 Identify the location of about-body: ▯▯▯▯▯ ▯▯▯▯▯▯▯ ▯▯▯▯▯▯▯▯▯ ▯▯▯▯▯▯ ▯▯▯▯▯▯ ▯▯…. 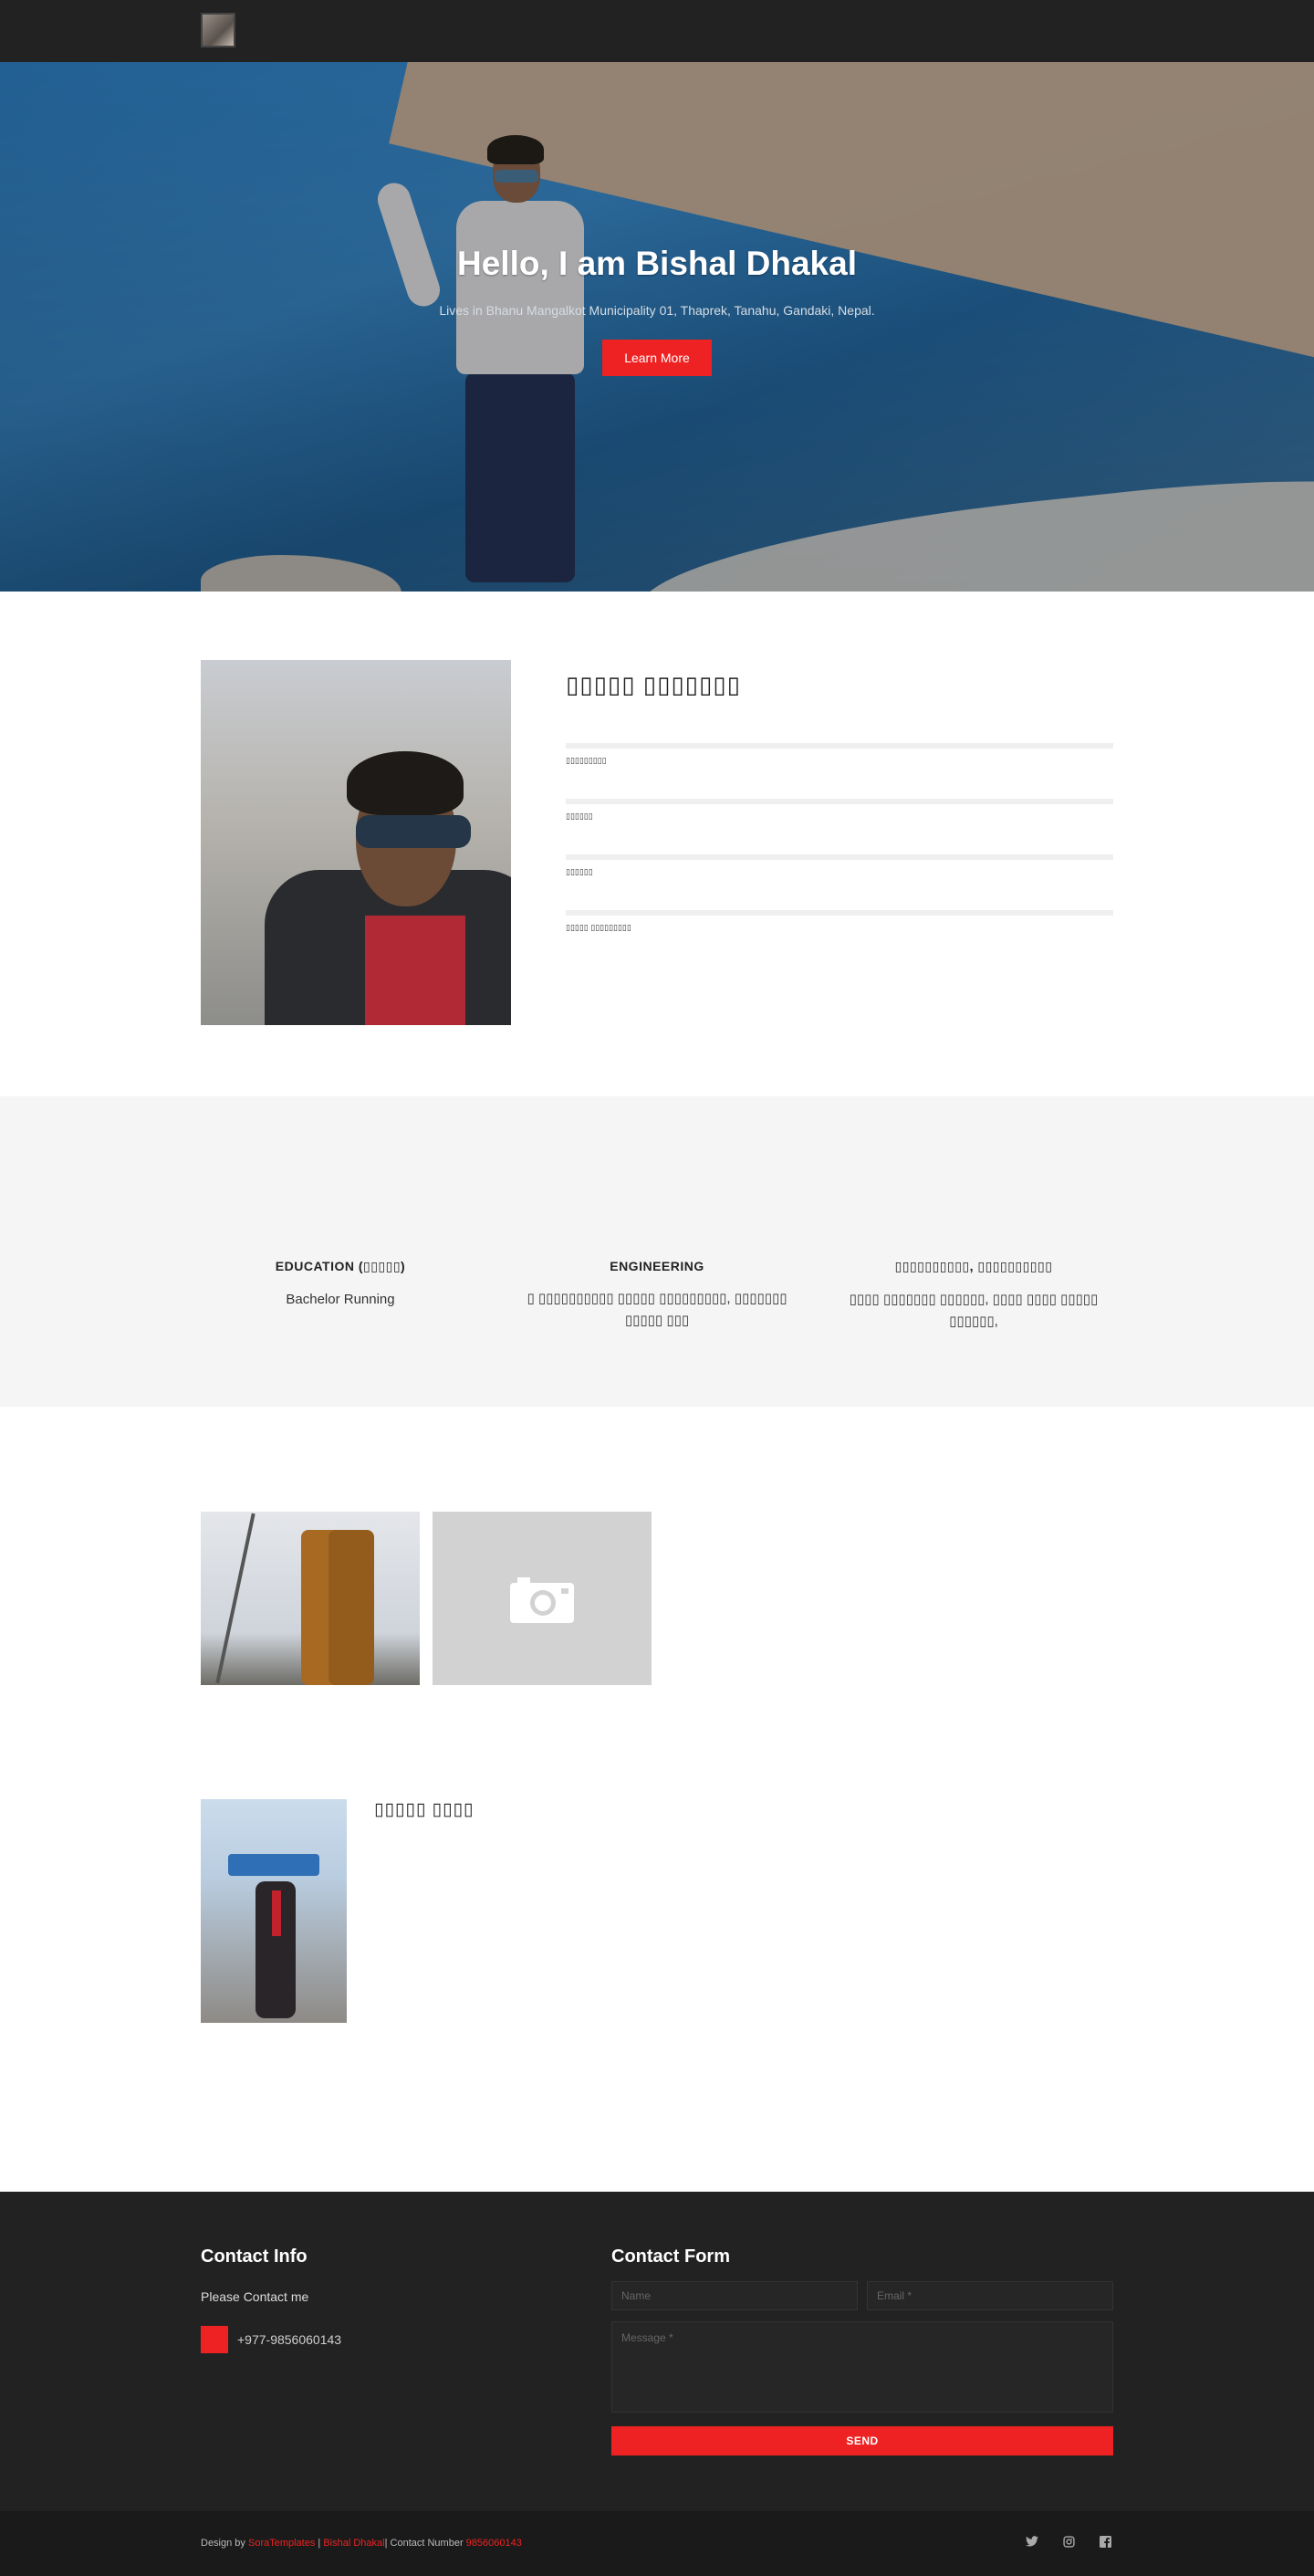
(839, 796).